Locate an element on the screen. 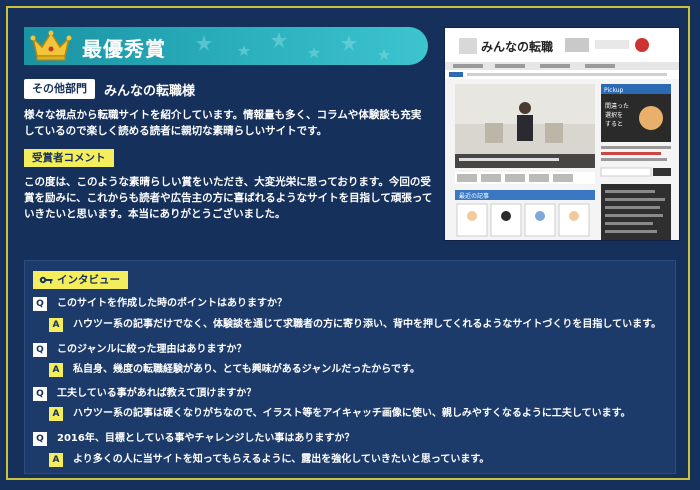  svg-text: 選択を is located at coordinates (614, 115).